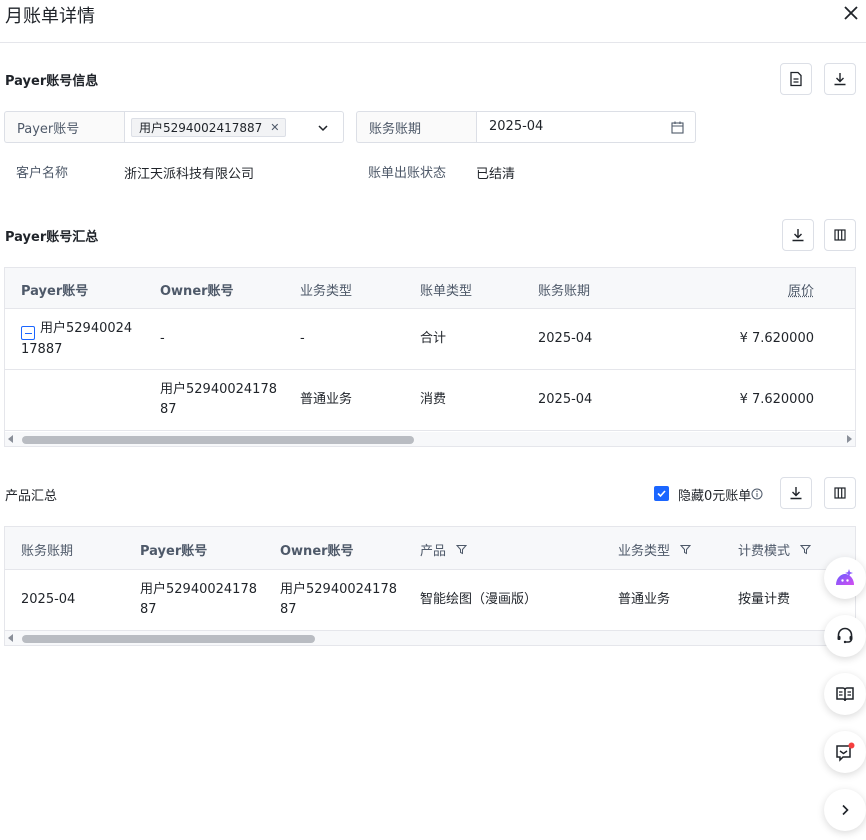 The image size is (866, 840). Describe the element at coordinates (201, 128) in the screenshot. I see `payer-tag-label: 用户5294002417887` at that location.